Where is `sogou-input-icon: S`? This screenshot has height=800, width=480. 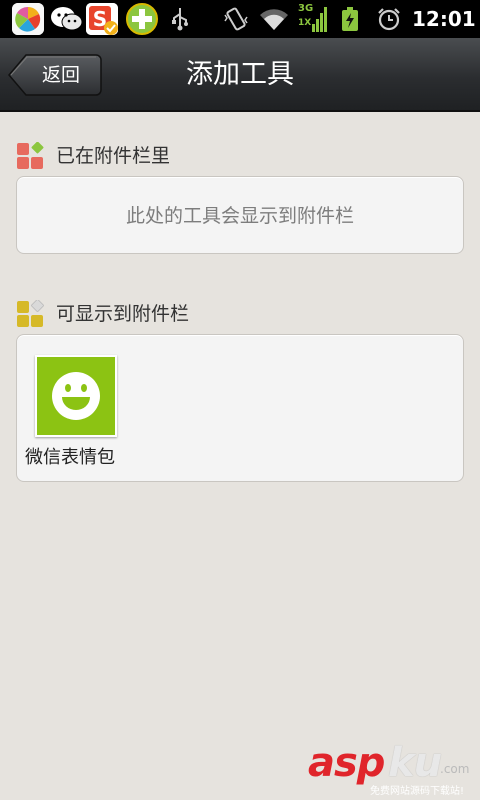 sogou-input-icon: S is located at coordinates (102, 19).